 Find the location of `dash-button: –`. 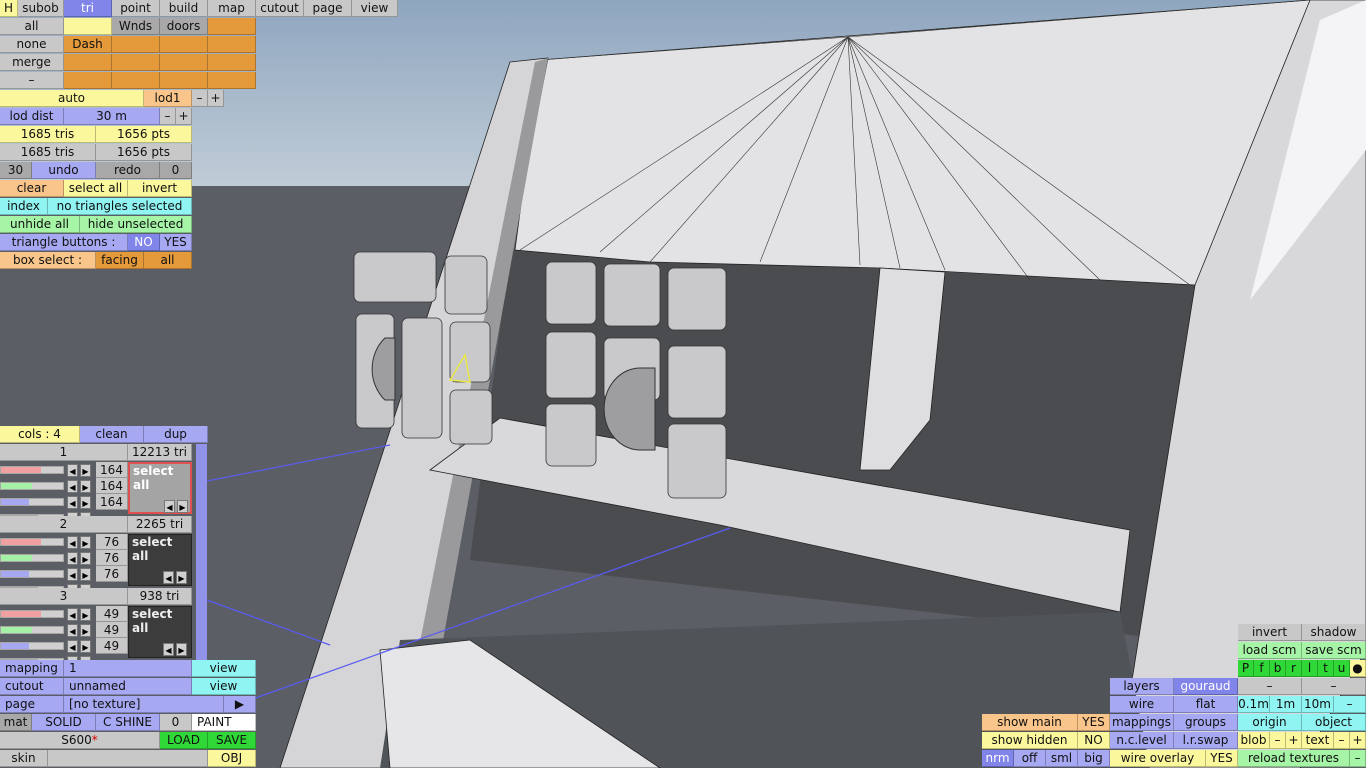

dash-button: – is located at coordinates (1334, 686).